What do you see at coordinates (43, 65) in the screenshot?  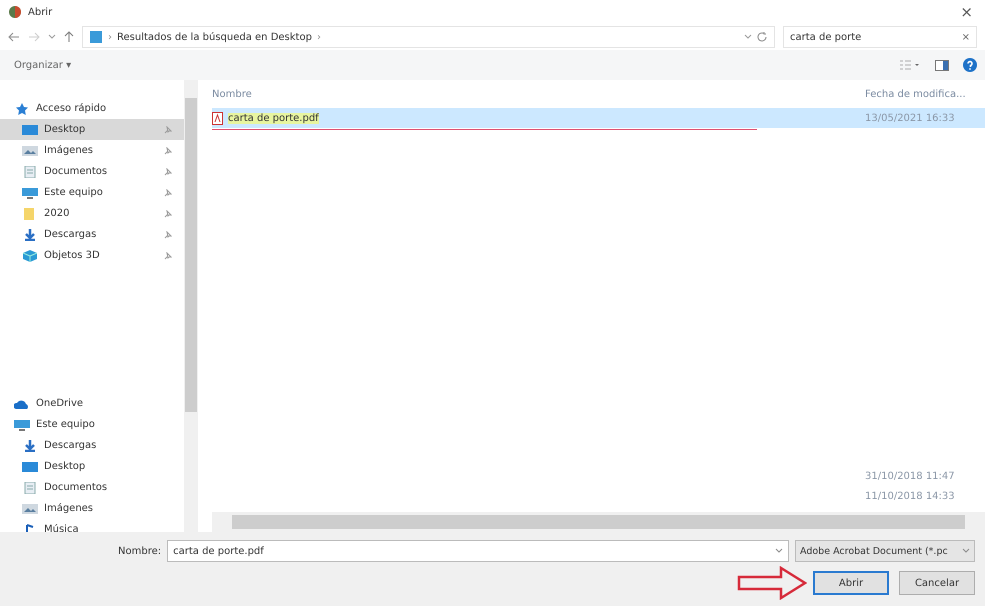 I see `organize-menu: Organizar ▾` at bounding box center [43, 65].